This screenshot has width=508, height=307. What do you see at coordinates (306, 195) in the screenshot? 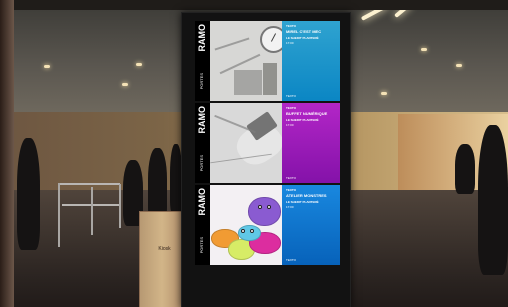
I see `event-title: ATELIER MONSTRES` at bounding box center [306, 195].